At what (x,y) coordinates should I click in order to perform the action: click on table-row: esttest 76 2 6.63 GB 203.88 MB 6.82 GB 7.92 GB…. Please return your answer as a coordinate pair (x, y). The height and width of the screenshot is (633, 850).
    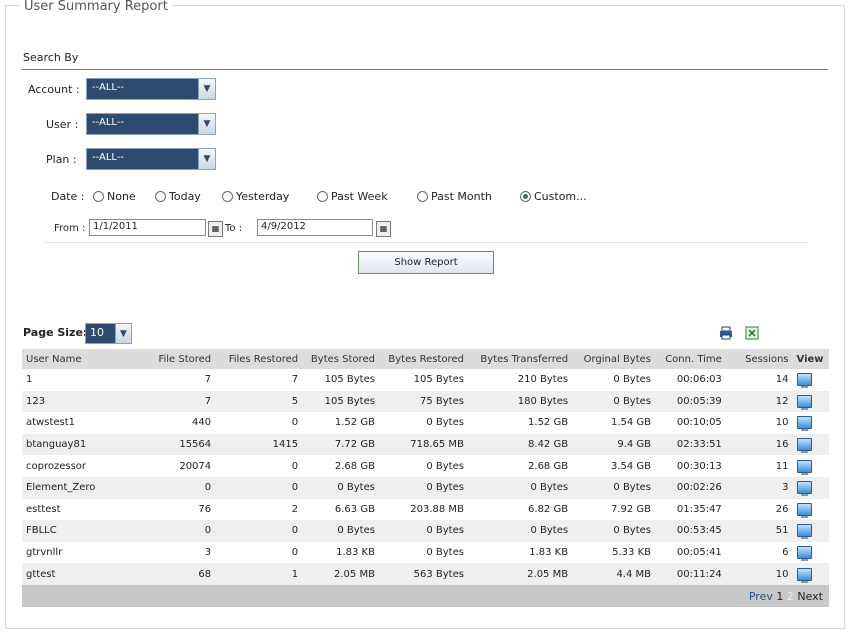
    Looking at the image, I should click on (425, 510).